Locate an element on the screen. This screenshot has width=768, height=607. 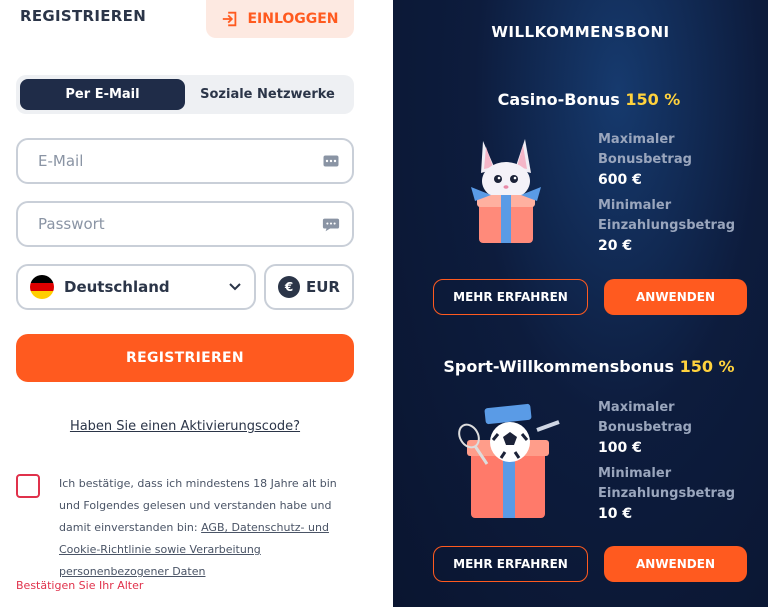
casino-bonus-percent: 150 % is located at coordinates (653, 99).